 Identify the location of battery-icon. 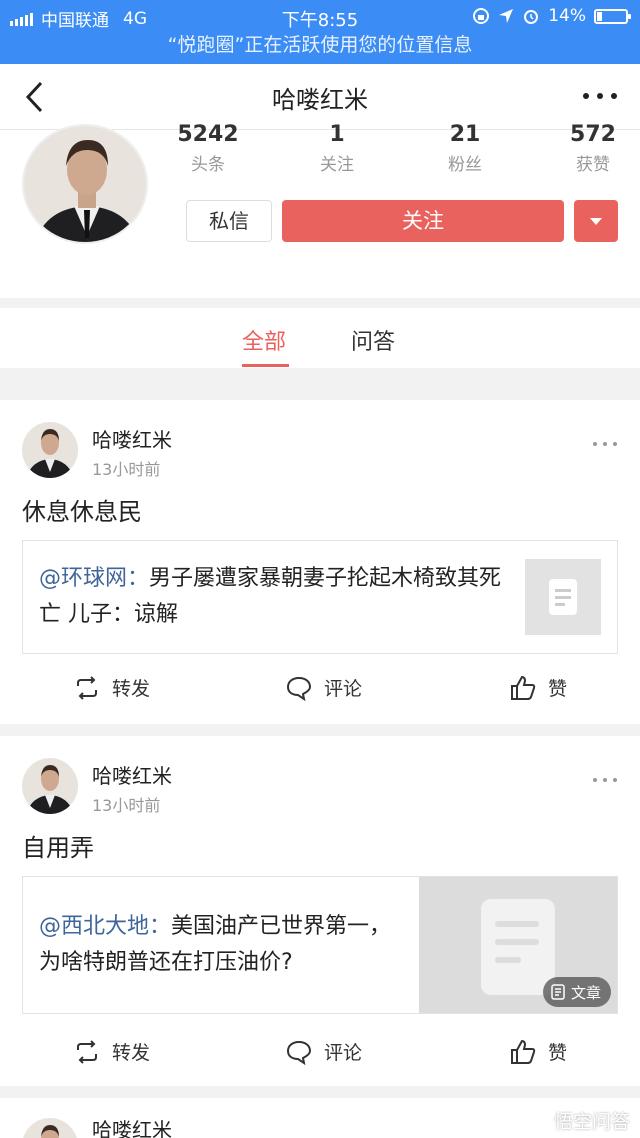
(612, 16).